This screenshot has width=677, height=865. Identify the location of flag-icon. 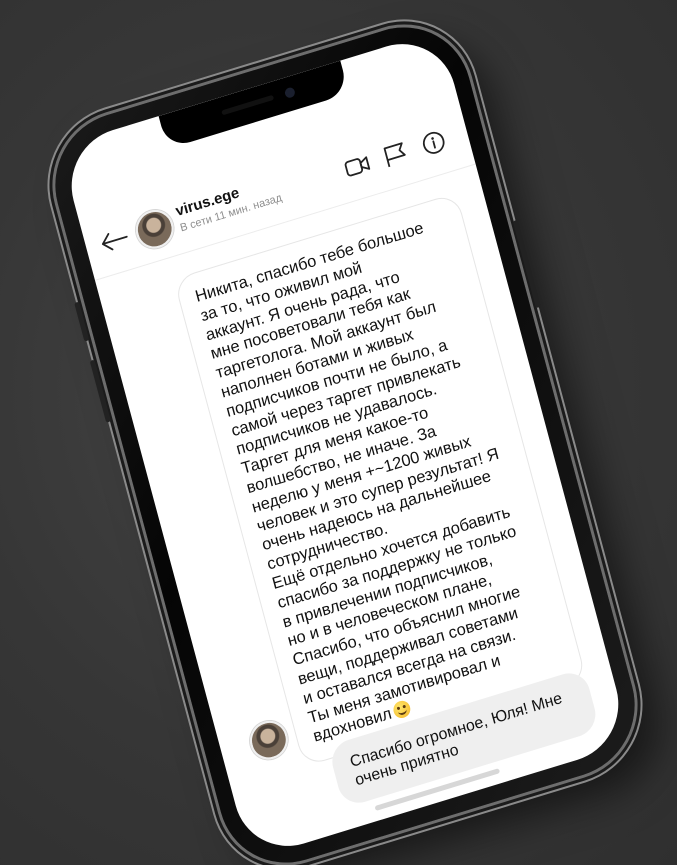
(395, 154).